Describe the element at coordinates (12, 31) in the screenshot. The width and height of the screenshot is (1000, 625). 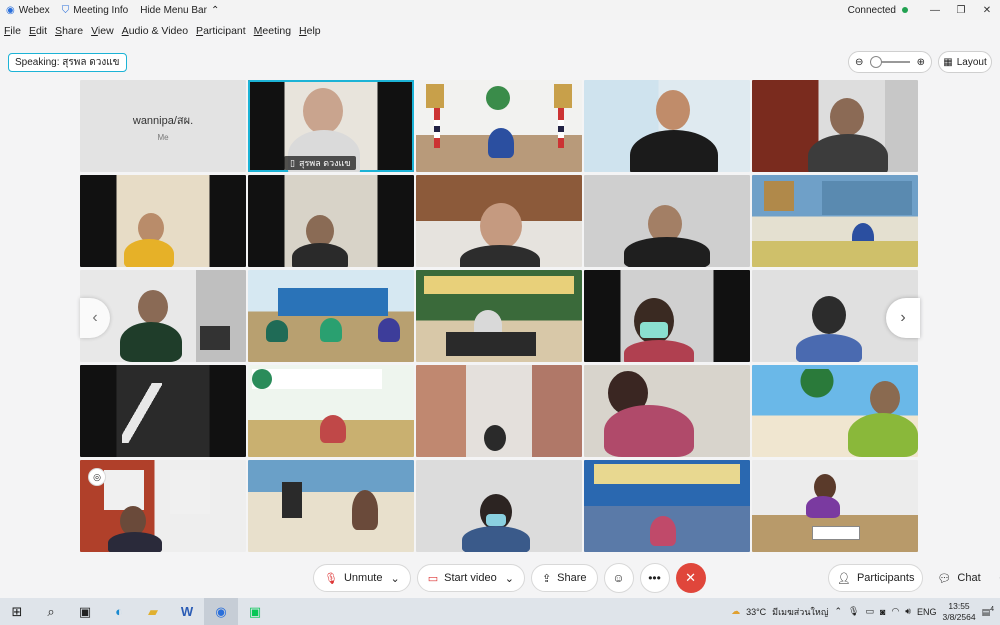
I see `menu-file: File` at that location.